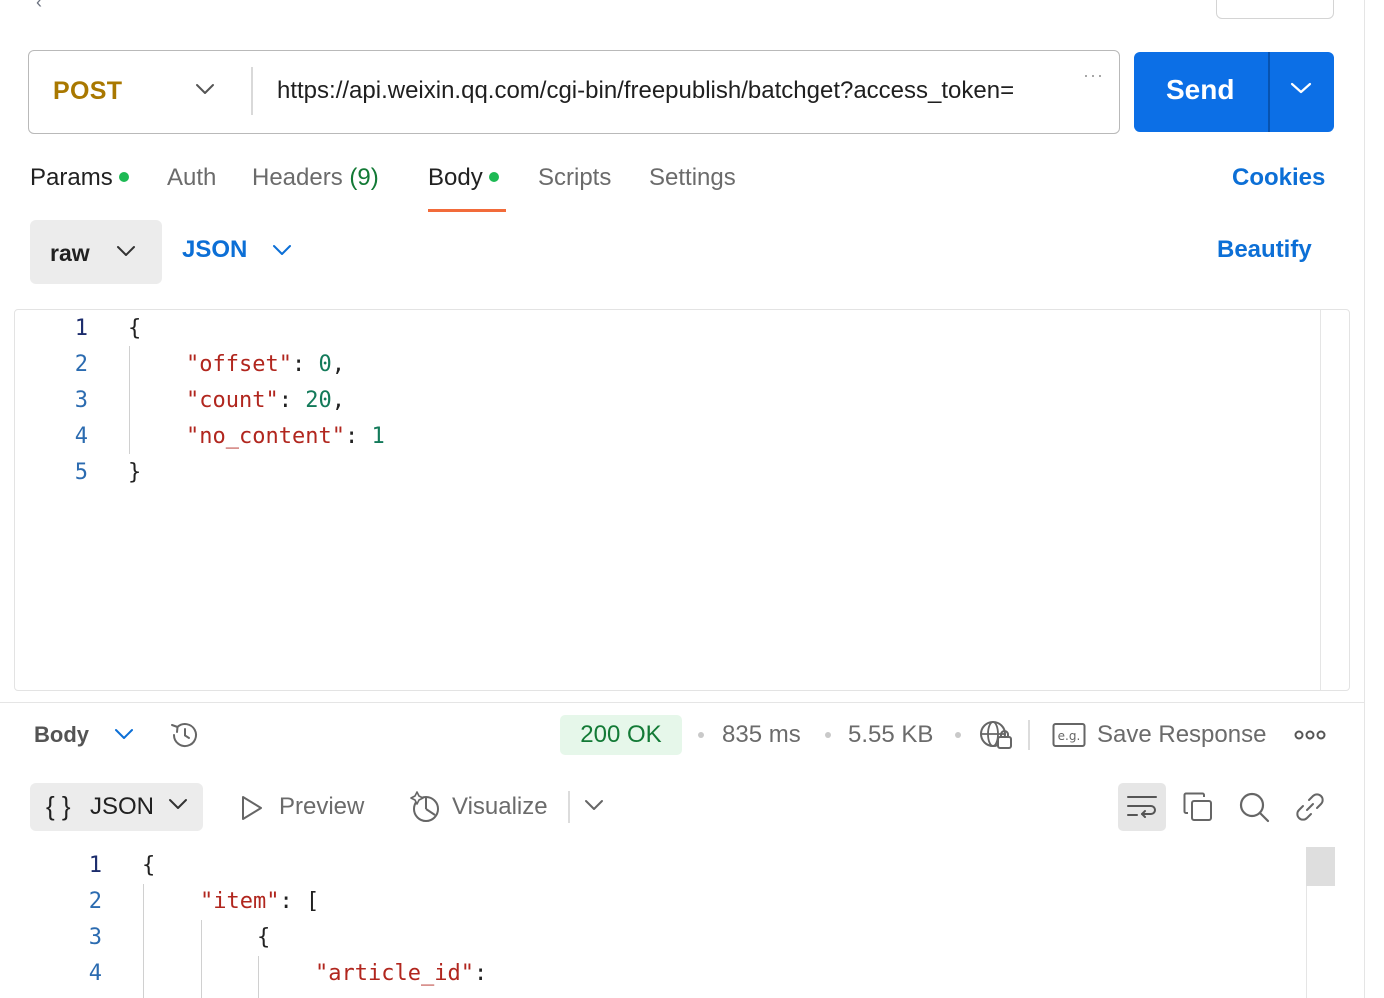 The width and height of the screenshot is (1384, 998). I want to click on code-line: "offset": 0,, so click(265, 364).